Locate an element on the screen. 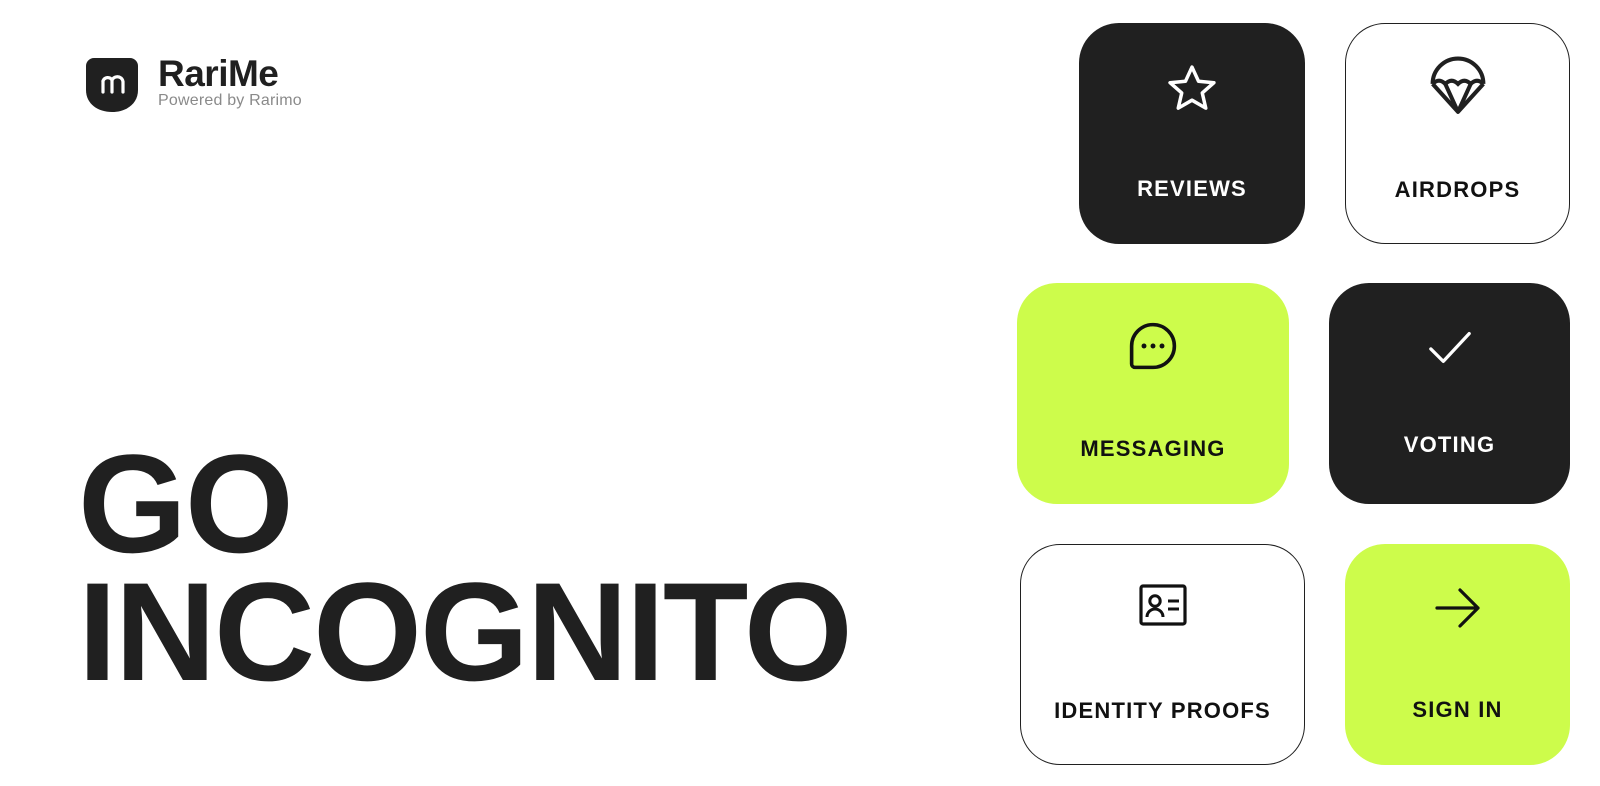 The height and width of the screenshot is (786, 1600). airdrops-label: AIRDROPS is located at coordinates (1457, 189).